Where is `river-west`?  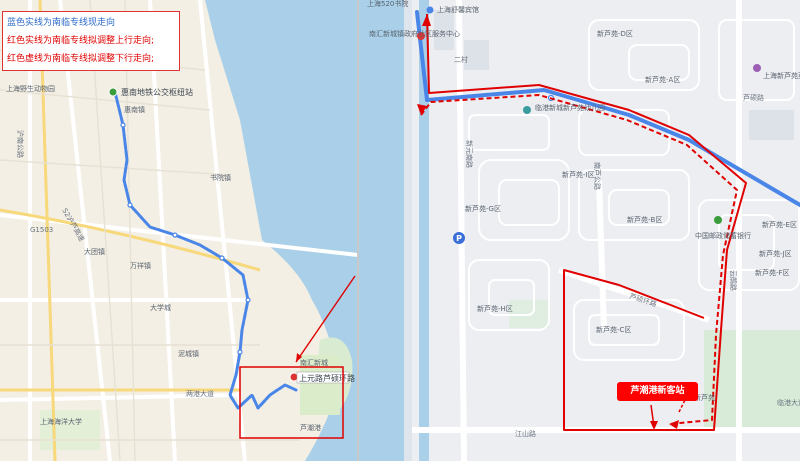
river-west is located at coordinates (381, 230).